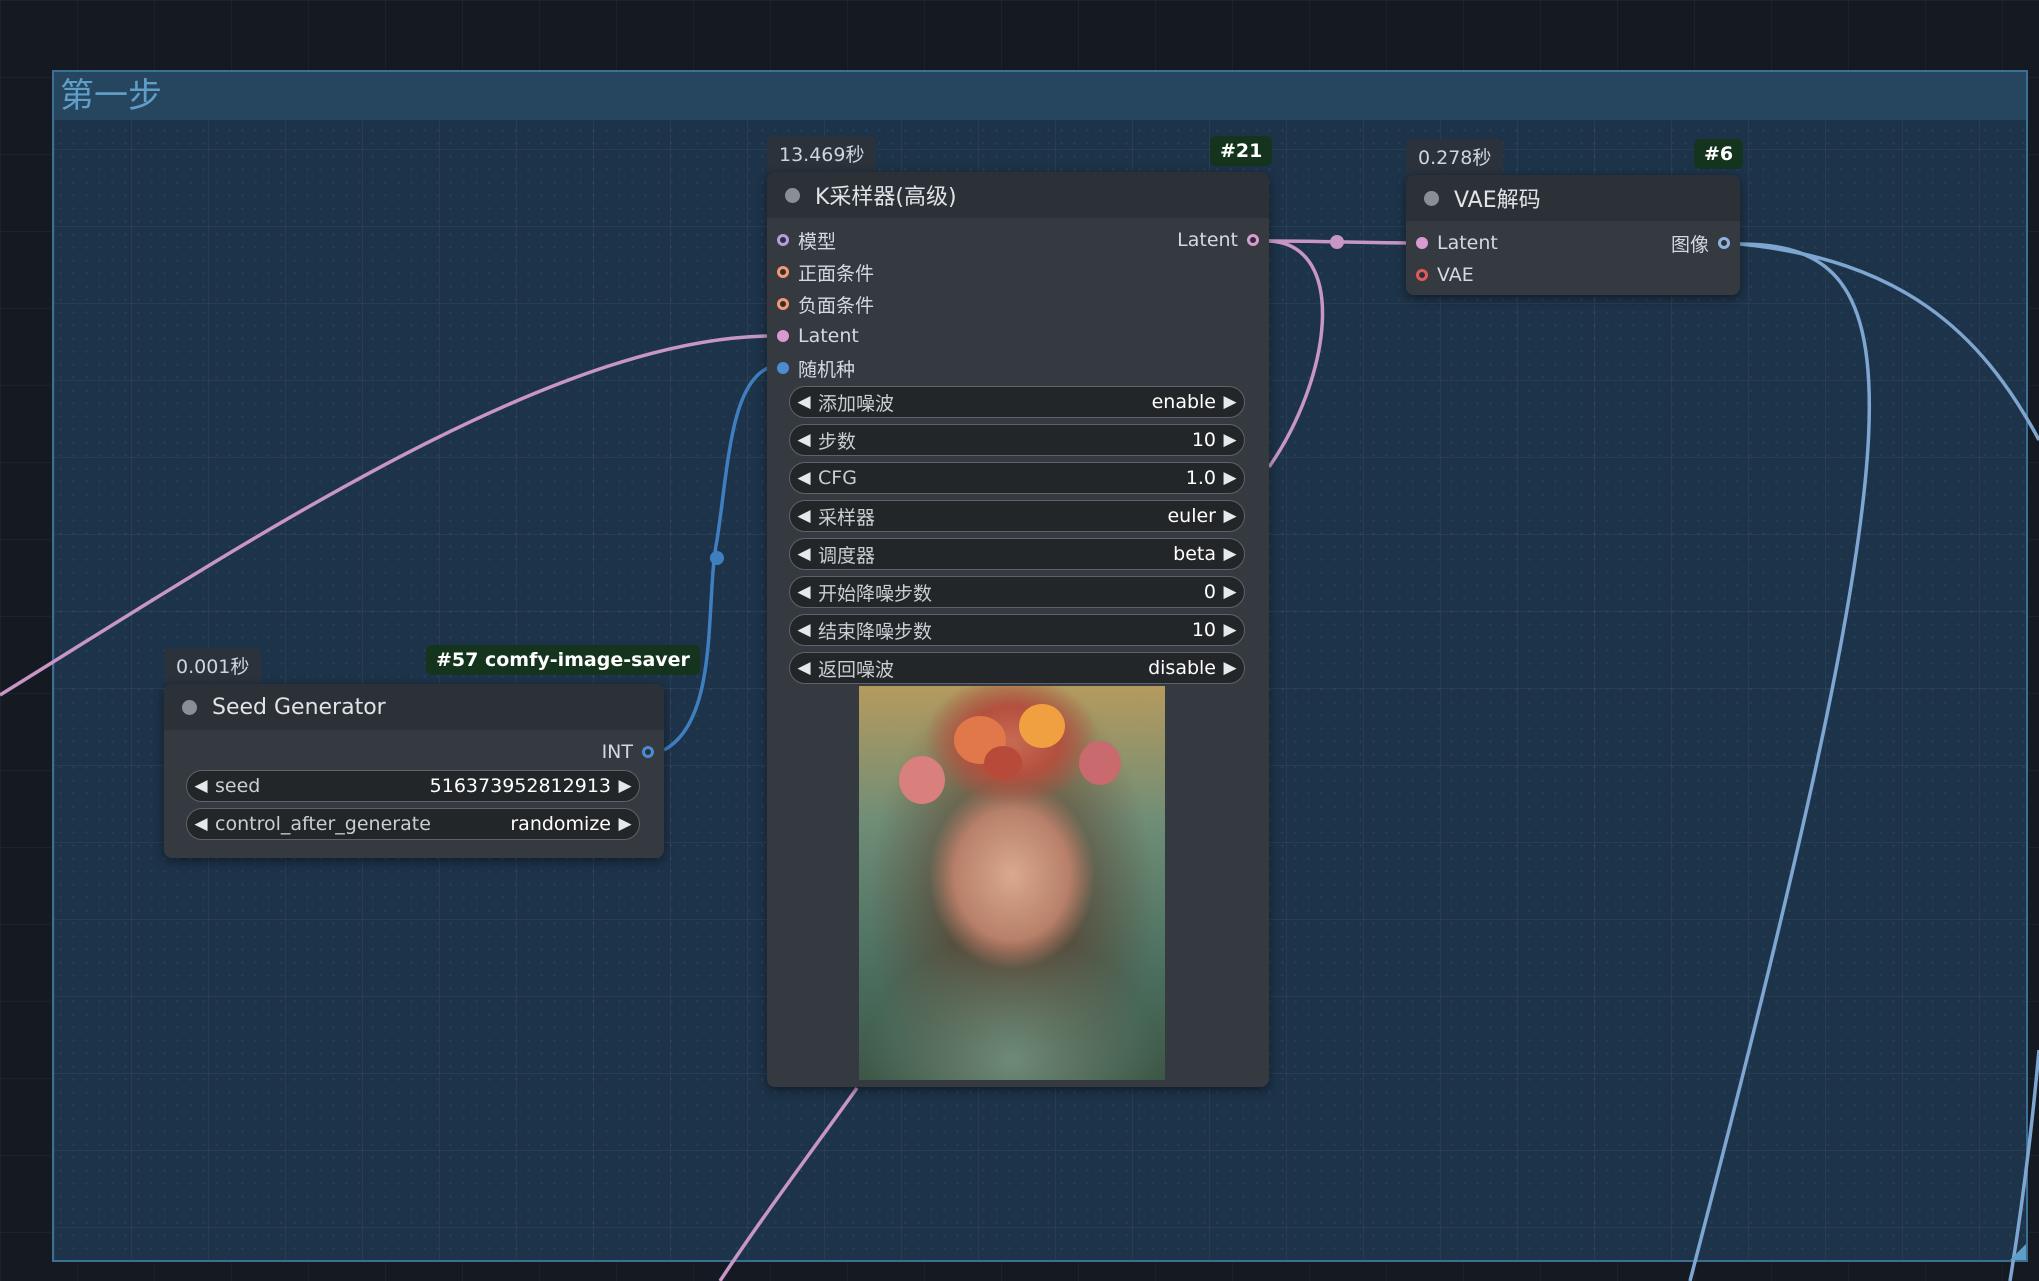 The image size is (2039, 1281). I want to click on ksampler-title-bar: K采样器(高级), so click(1018, 195).